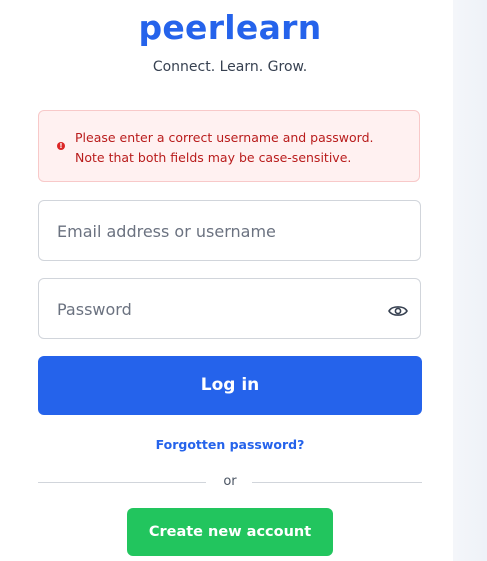  What do you see at coordinates (61, 146) in the screenshot?
I see `error-circle-icon: !` at bounding box center [61, 146].